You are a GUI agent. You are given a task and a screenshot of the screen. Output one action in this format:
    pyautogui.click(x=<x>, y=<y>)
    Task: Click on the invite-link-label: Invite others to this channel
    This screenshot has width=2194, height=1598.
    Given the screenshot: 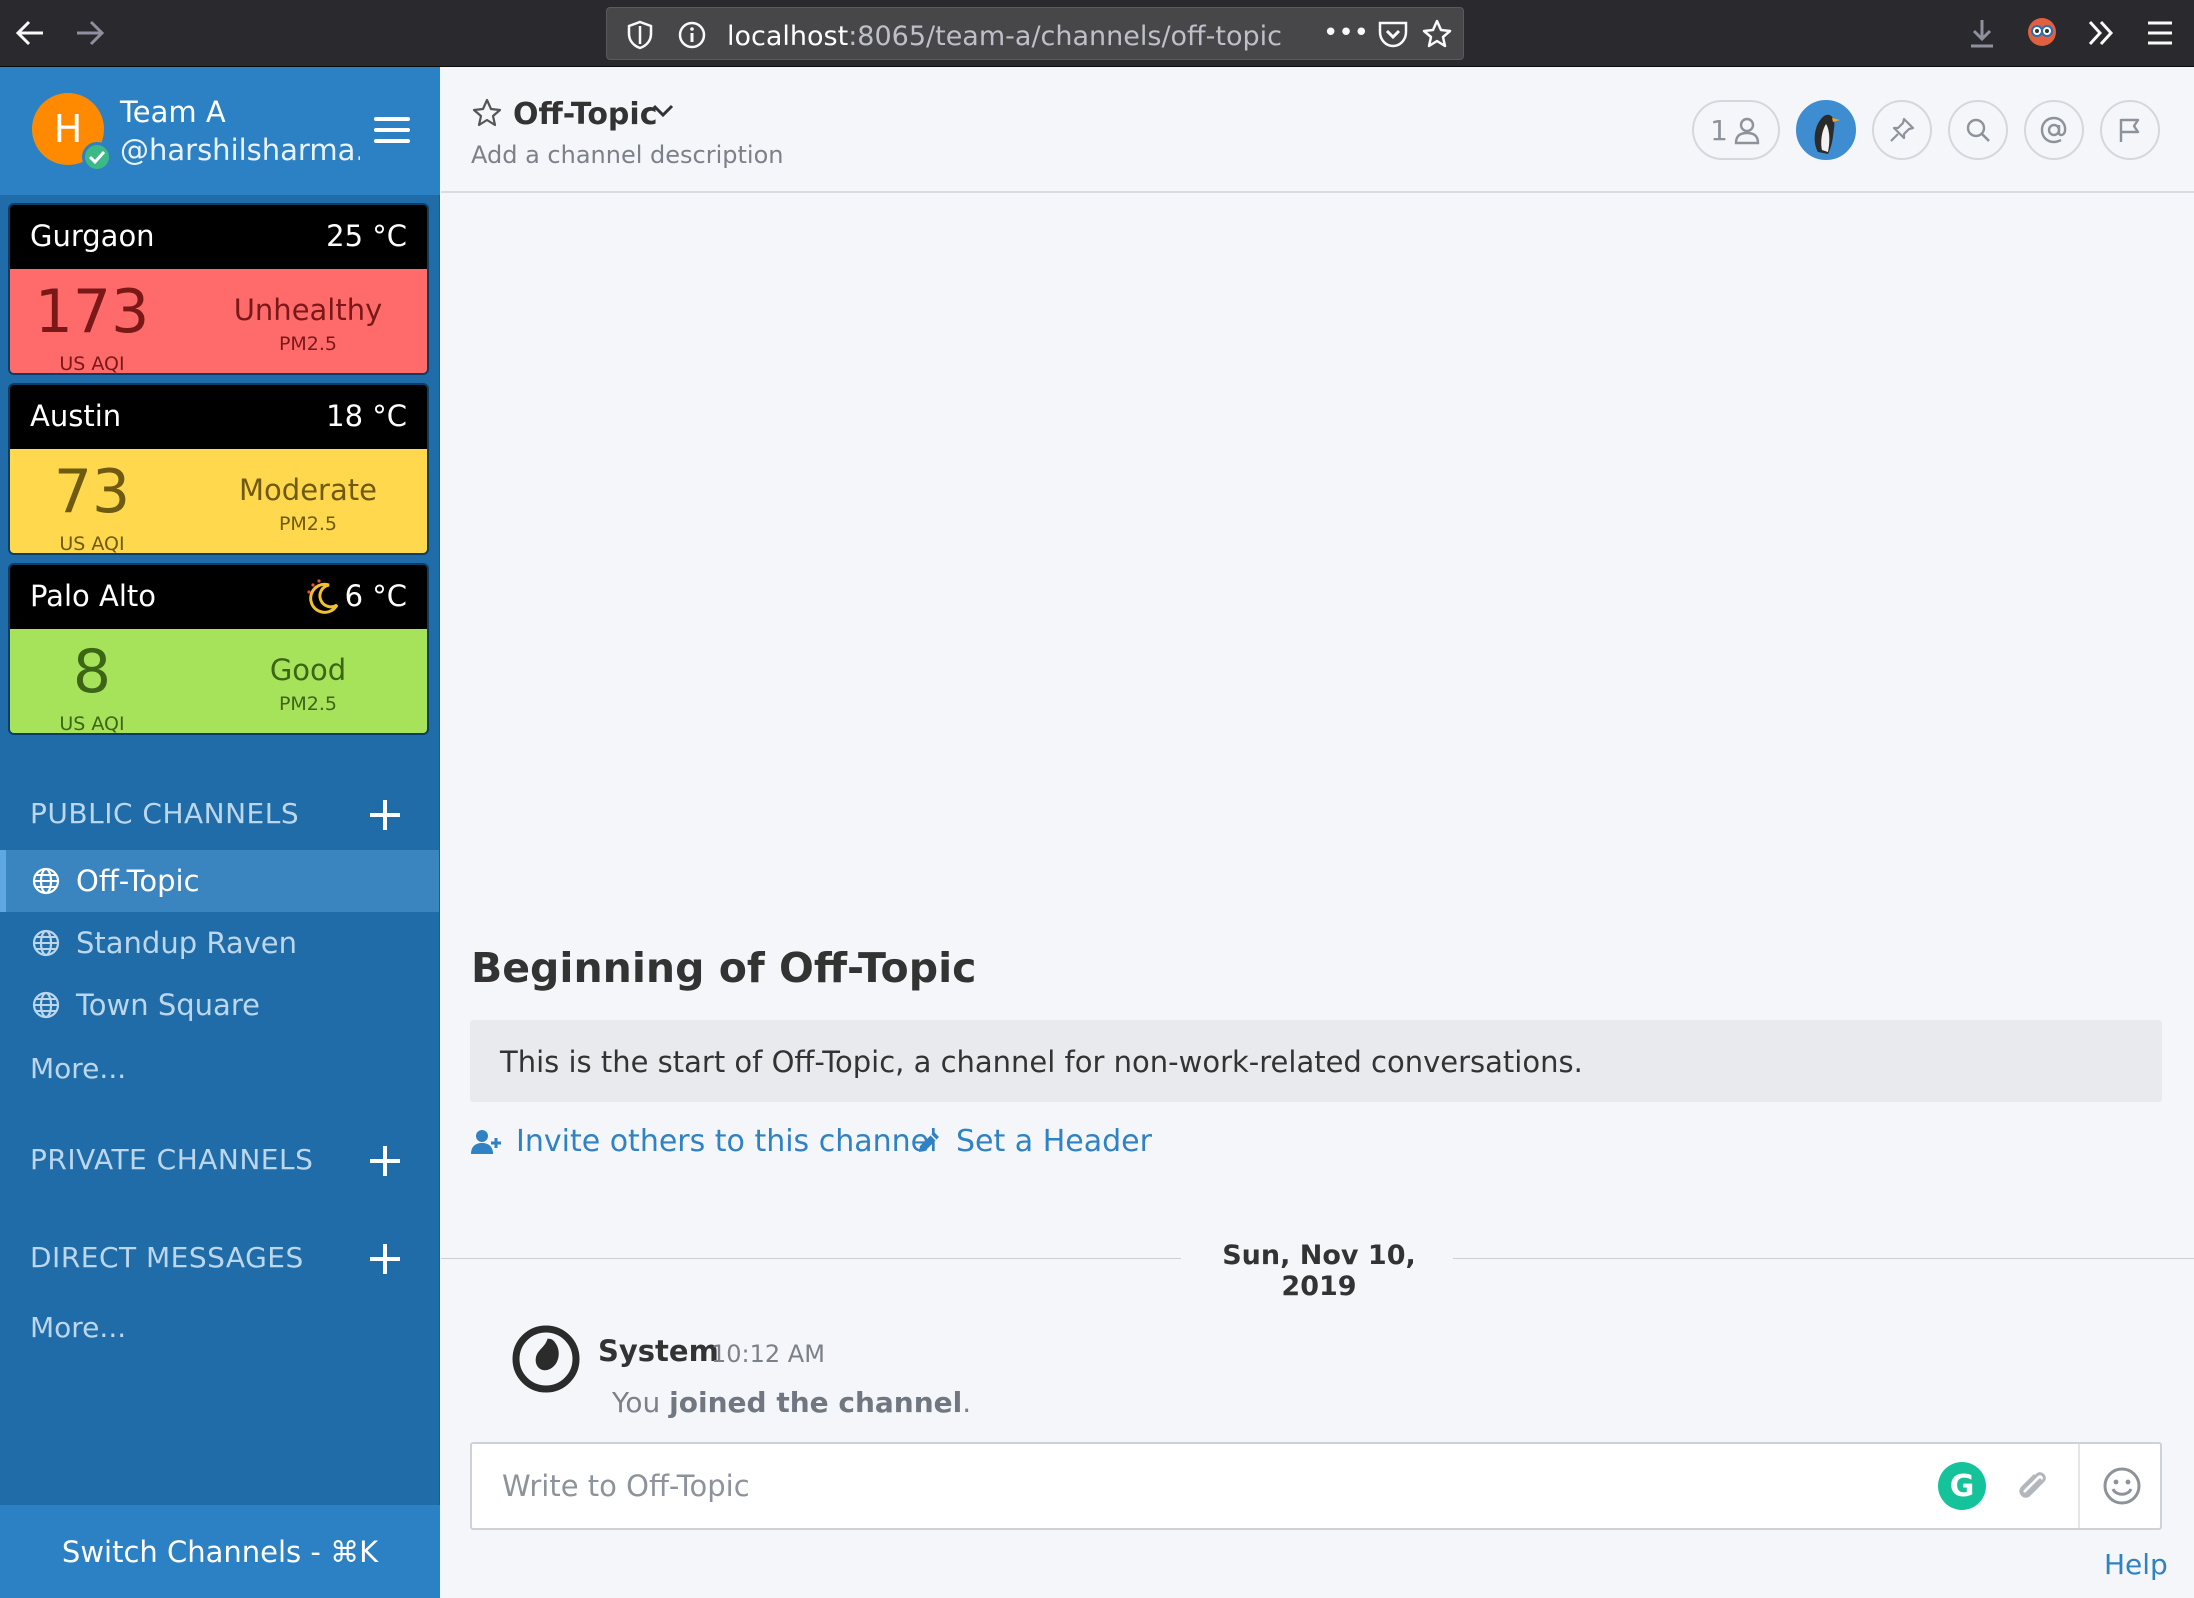 What is the action you would take?
    pyautogui.click(x=727, y=1141)
    